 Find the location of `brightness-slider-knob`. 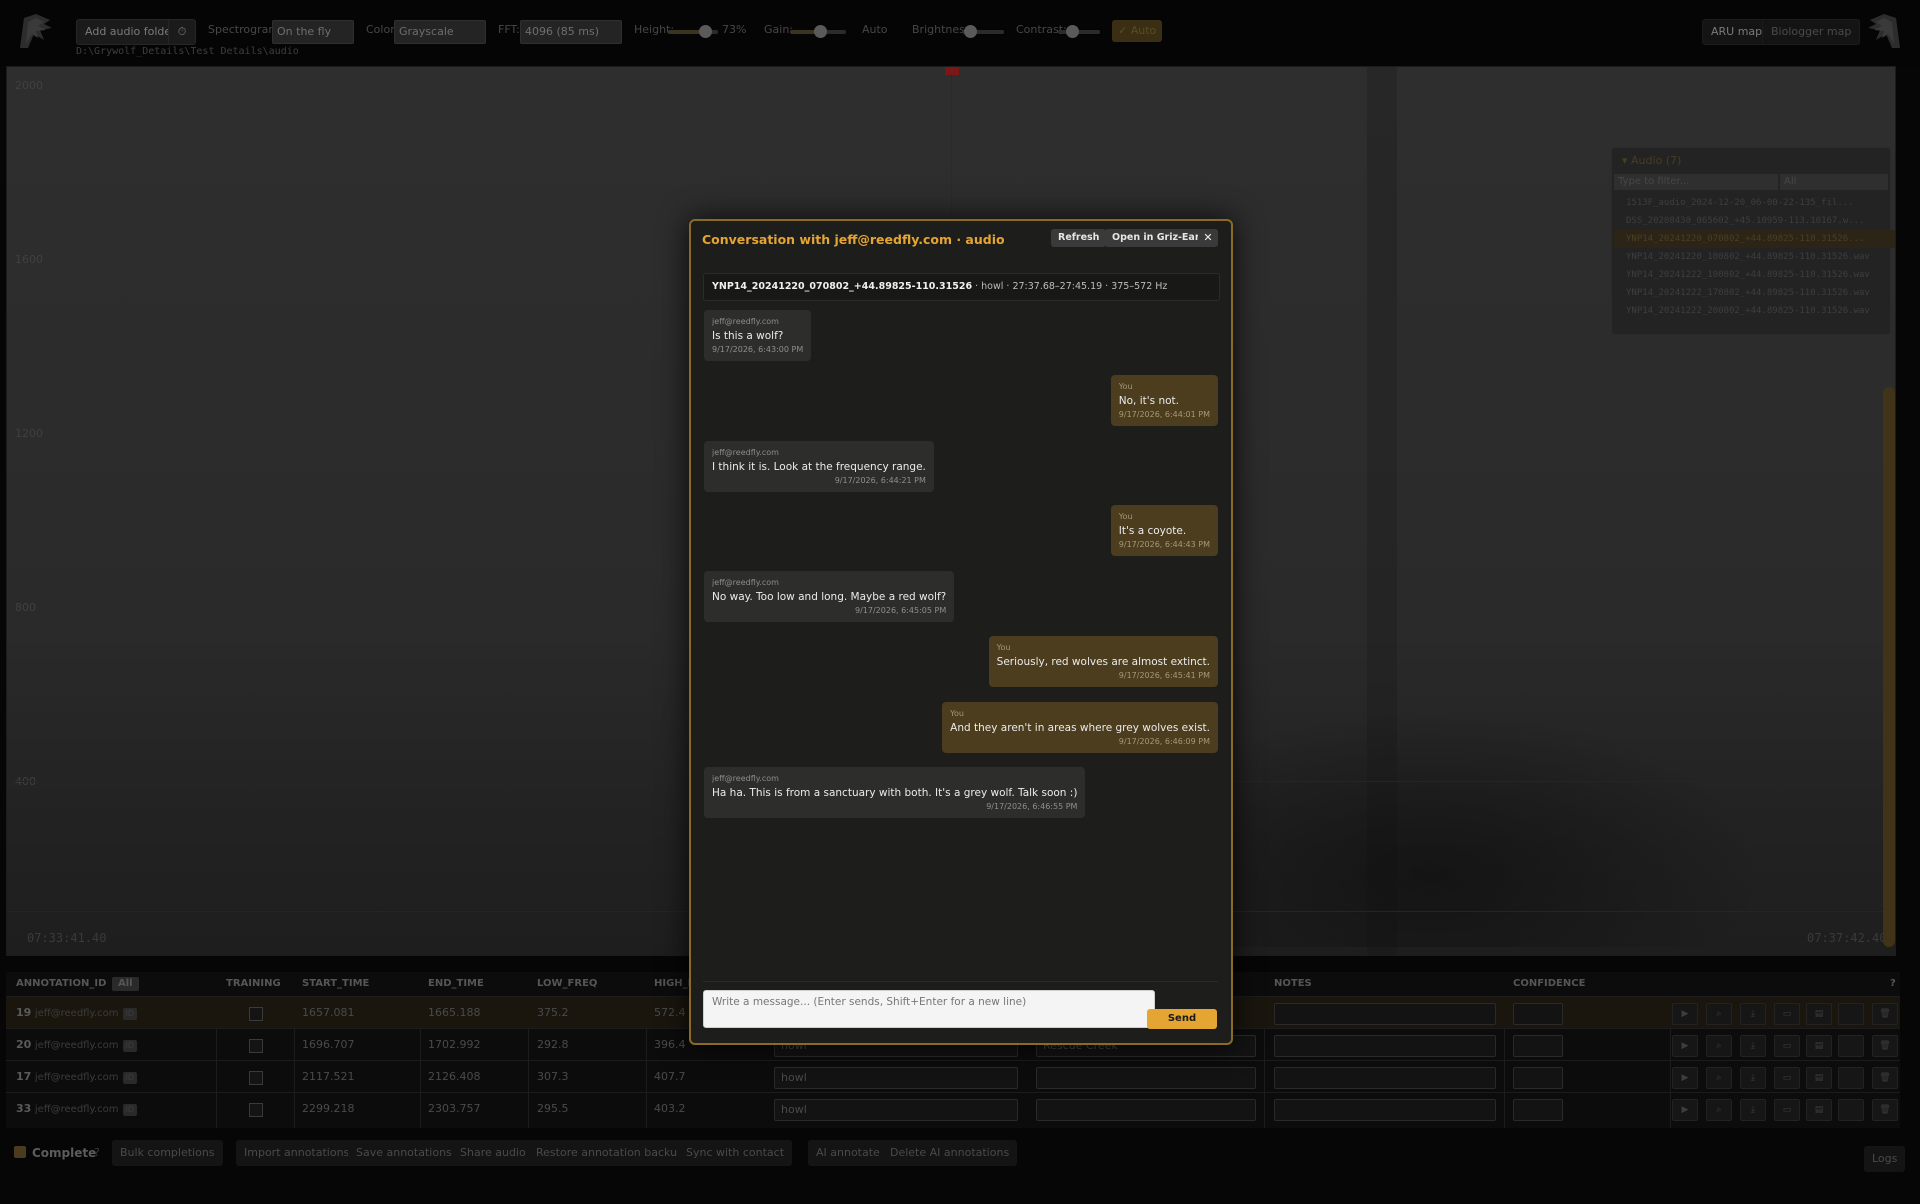

brightness-slider-knob is located at coordinates (970, 31).